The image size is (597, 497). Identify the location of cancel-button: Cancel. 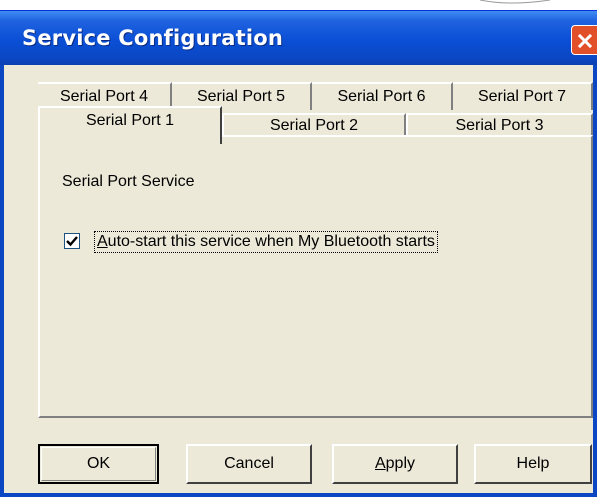
(249, 464).